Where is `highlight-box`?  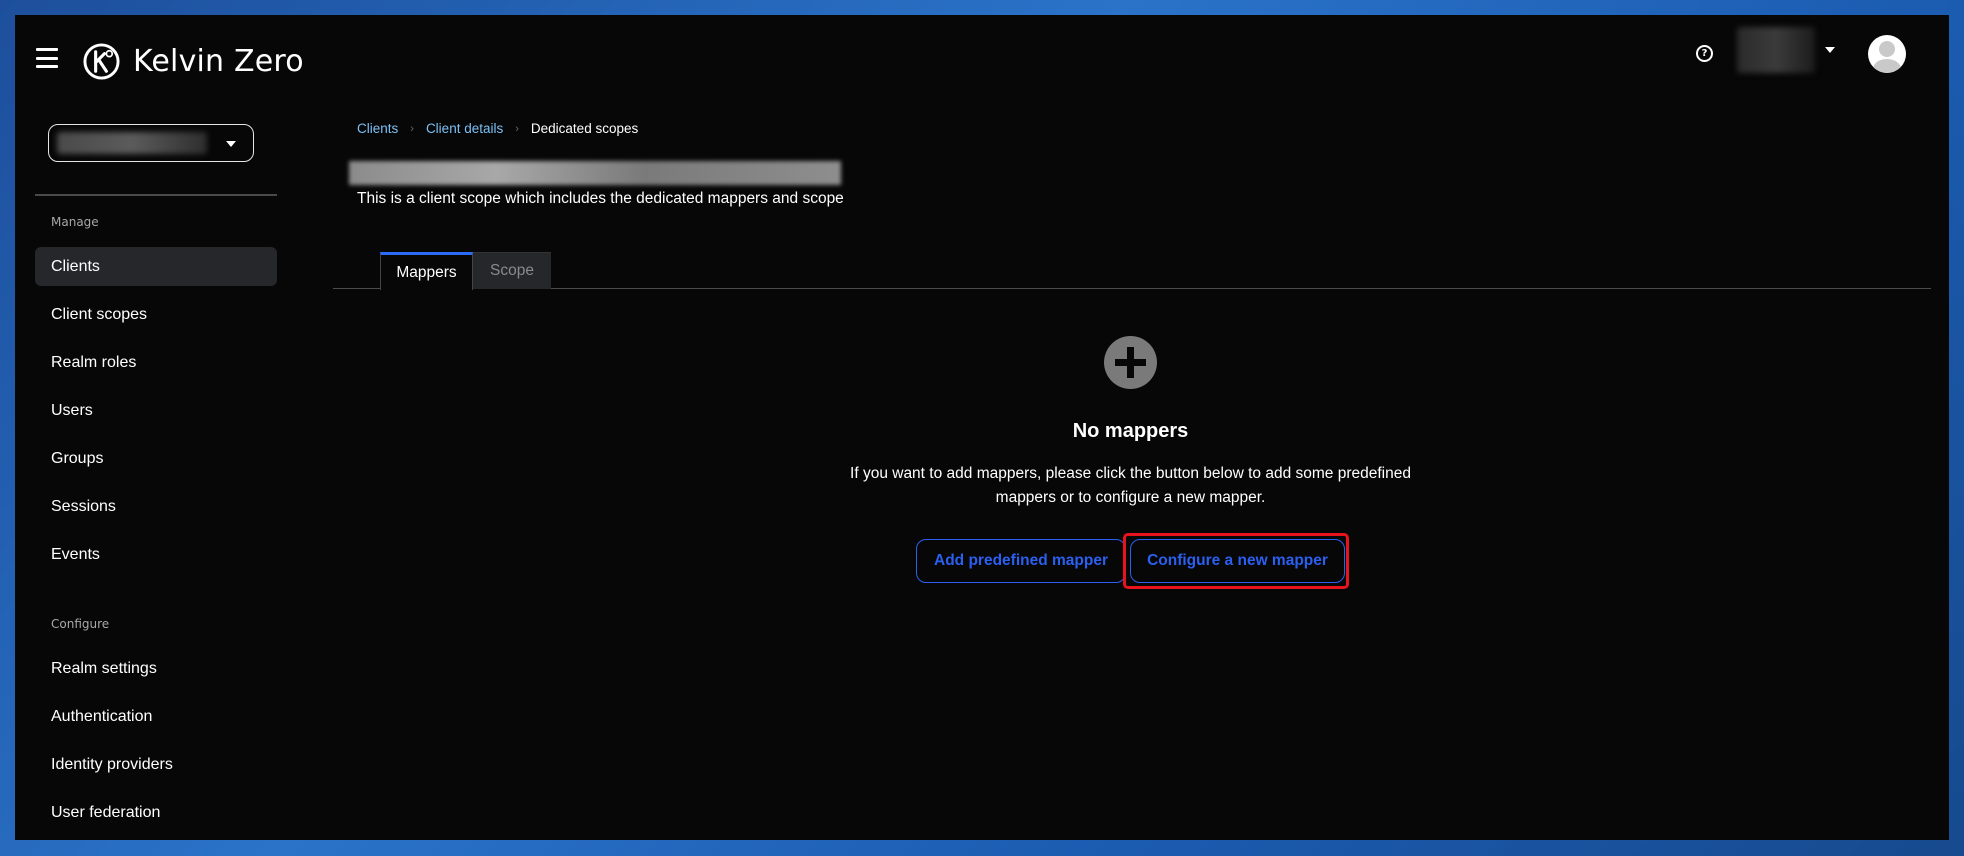 highlight-box is located at coordinates (1236, 561).